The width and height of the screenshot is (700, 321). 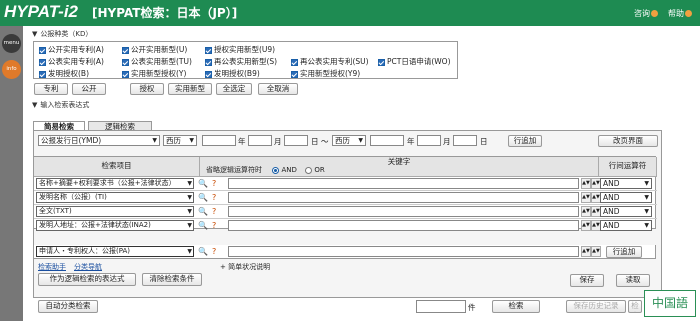 What do you see at coordinates (587, 280) in the screenshot?
I see `save-button: 保存` at bounding box center [587, 280].